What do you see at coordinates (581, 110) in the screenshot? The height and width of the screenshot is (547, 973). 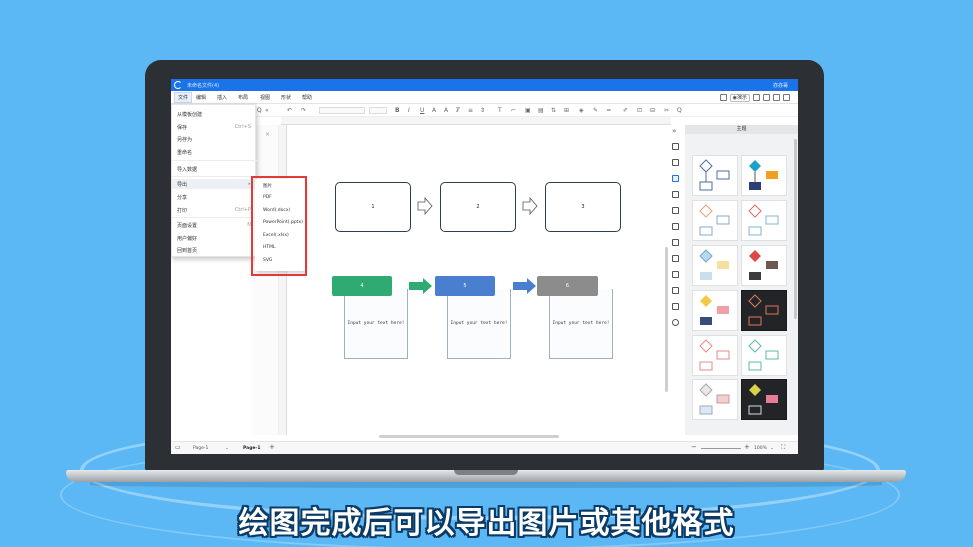 I see `fill-icon: ◈` at bounding box center [581, 110].